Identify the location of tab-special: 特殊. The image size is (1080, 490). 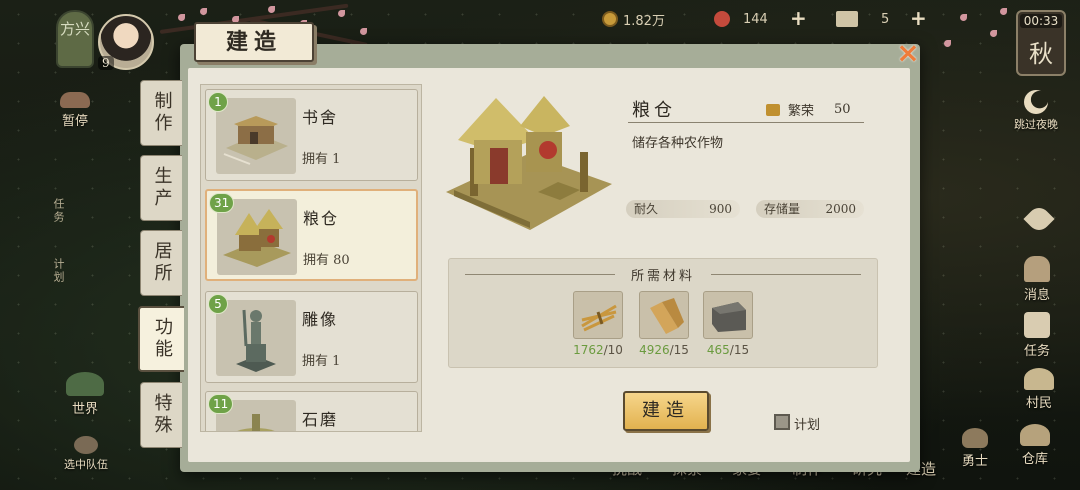
(161, 415).